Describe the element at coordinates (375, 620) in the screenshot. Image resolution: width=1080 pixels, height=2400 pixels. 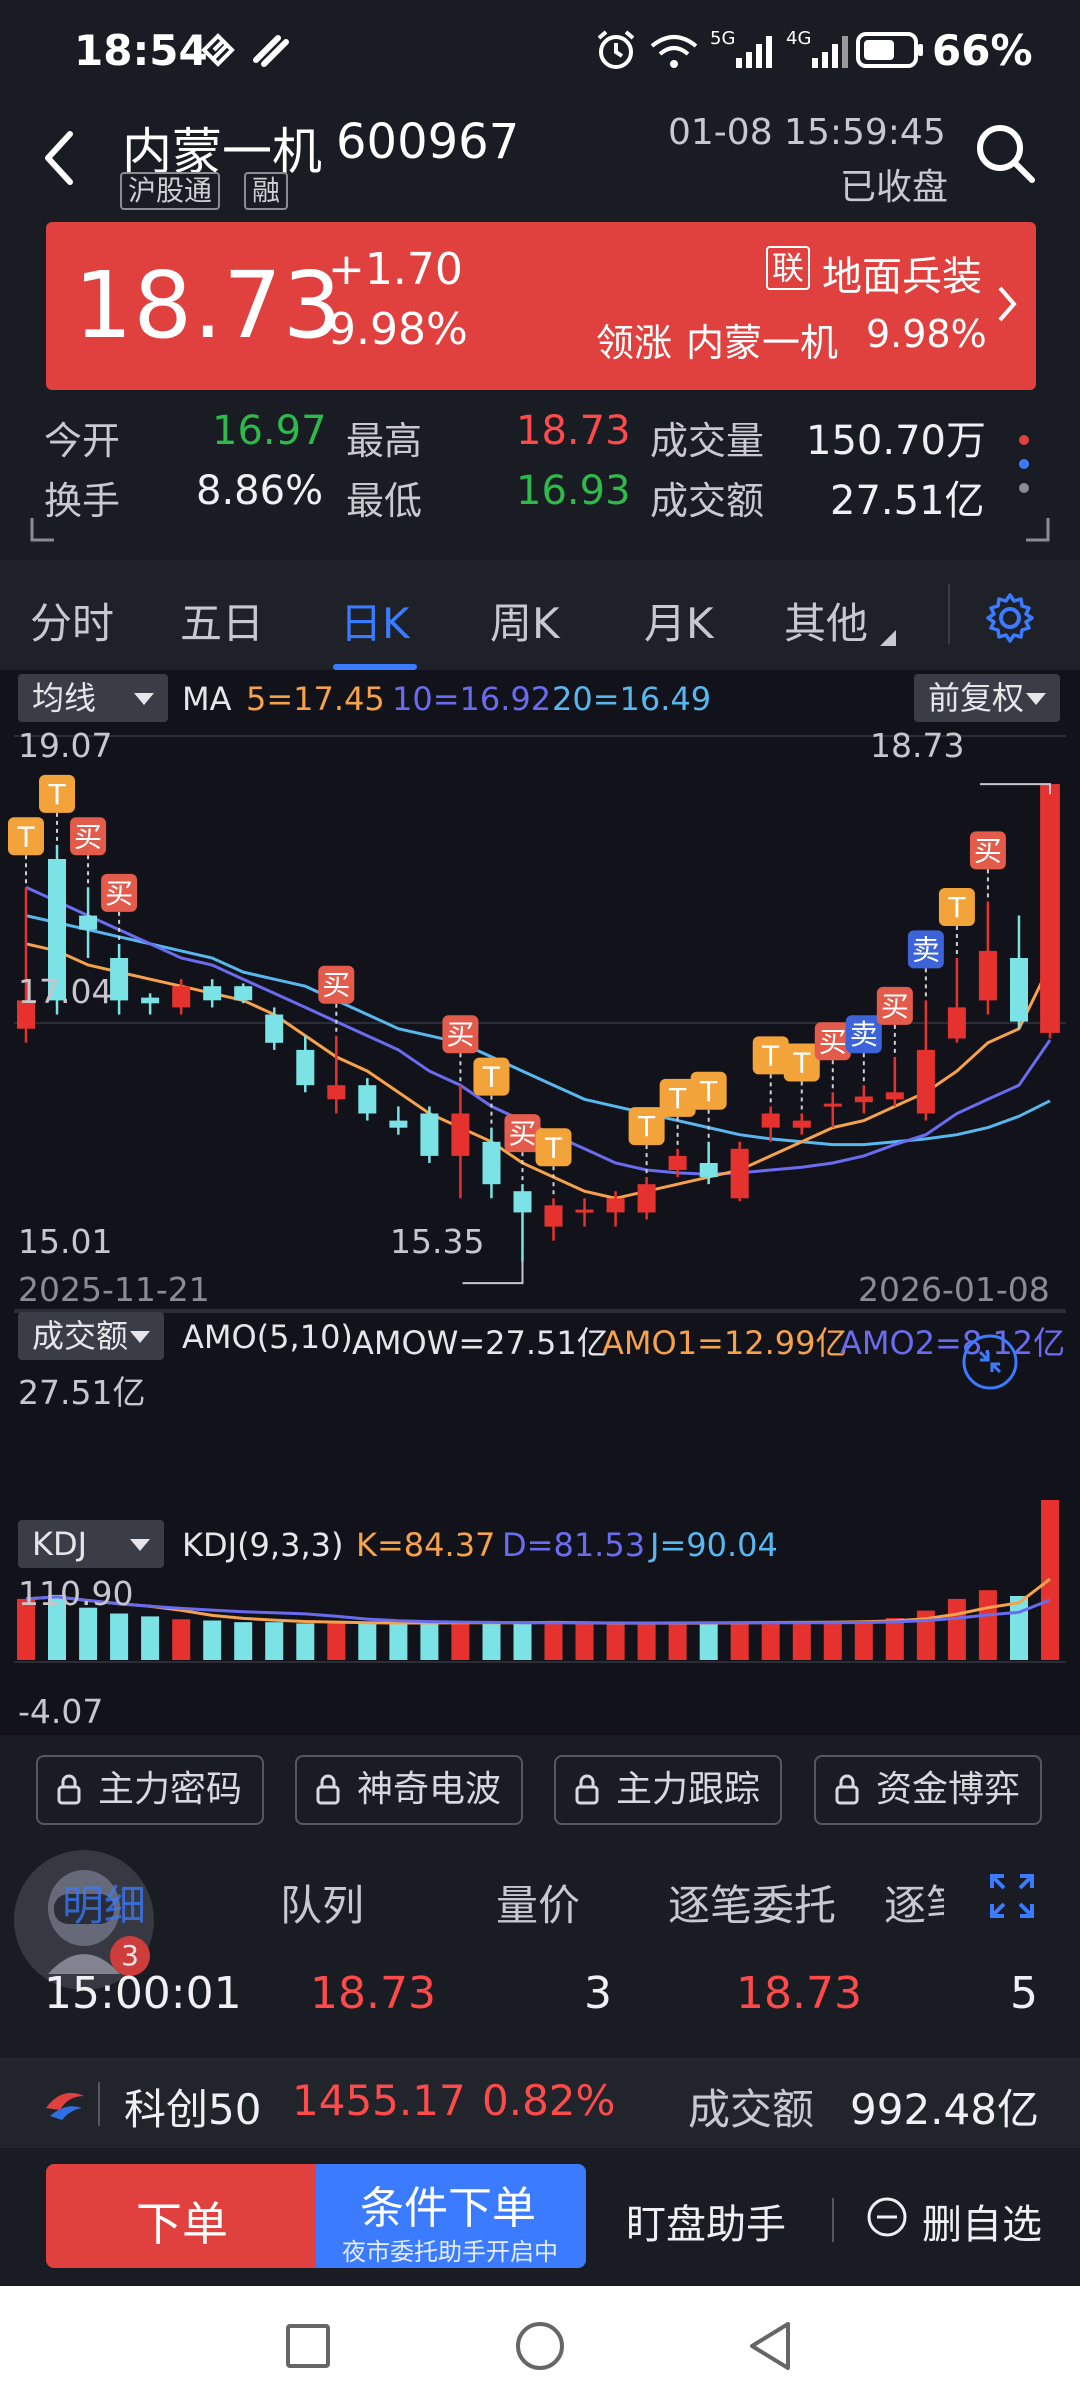
I see `tab-daily-k: 日K` at that location.